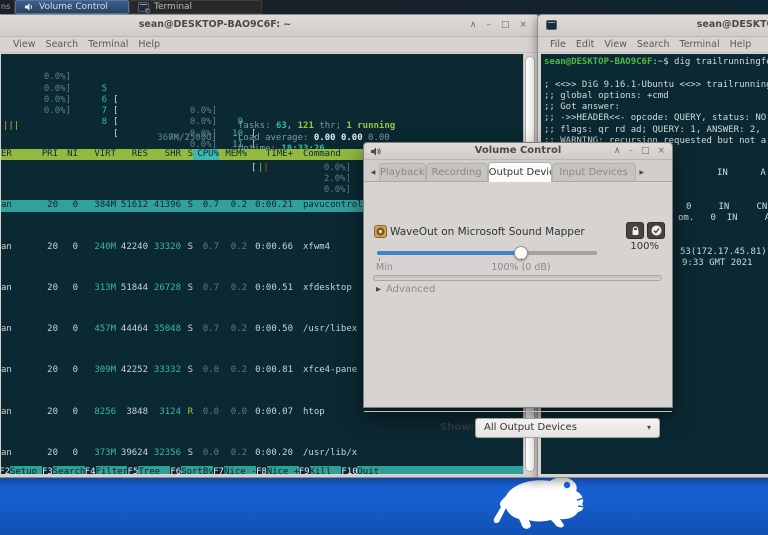 This screenshot has height=535, width=768. Describe the element at coordinates (558, 44) in the screenshot. I see `menu-item: File` at that location.